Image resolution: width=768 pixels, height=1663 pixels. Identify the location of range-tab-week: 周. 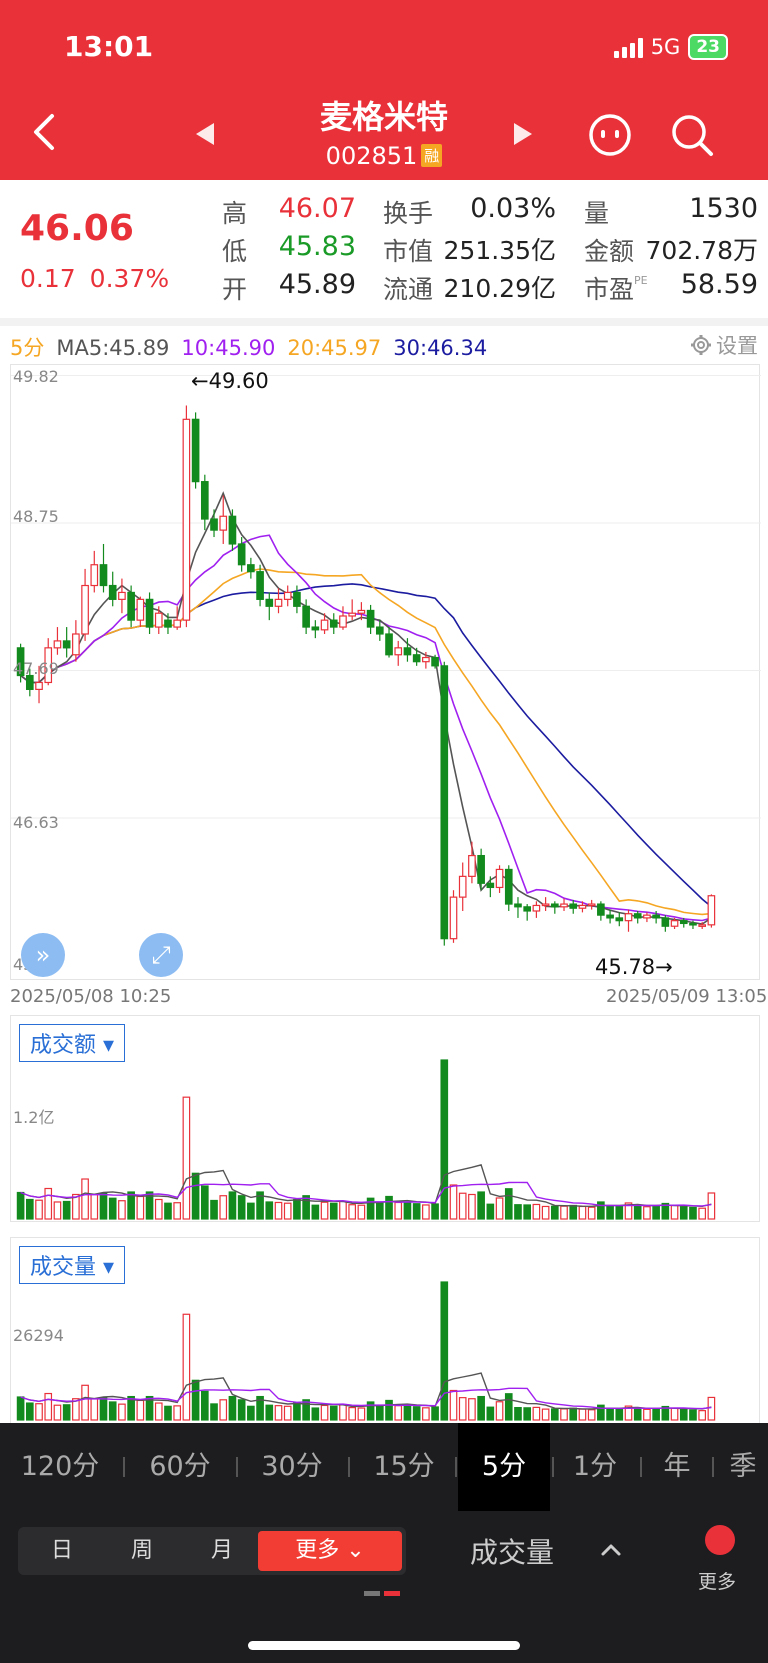
(142, 1551).